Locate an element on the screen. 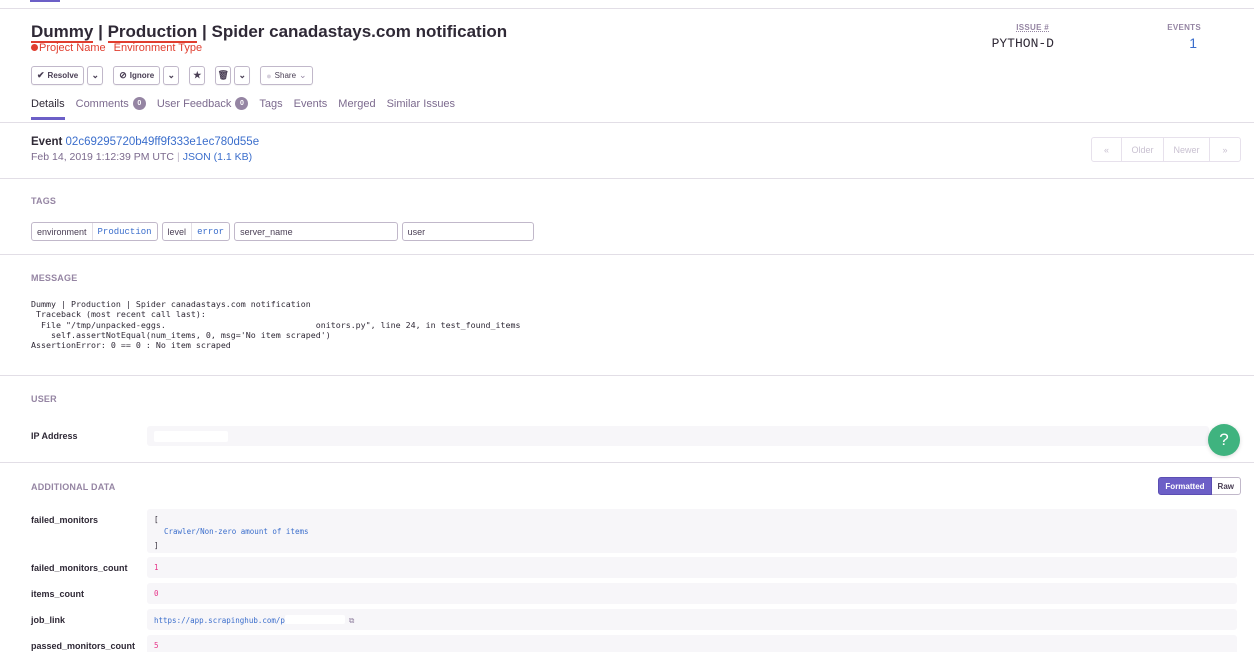  ignore-icon: ⊘ is located at coordinates (123, 75).